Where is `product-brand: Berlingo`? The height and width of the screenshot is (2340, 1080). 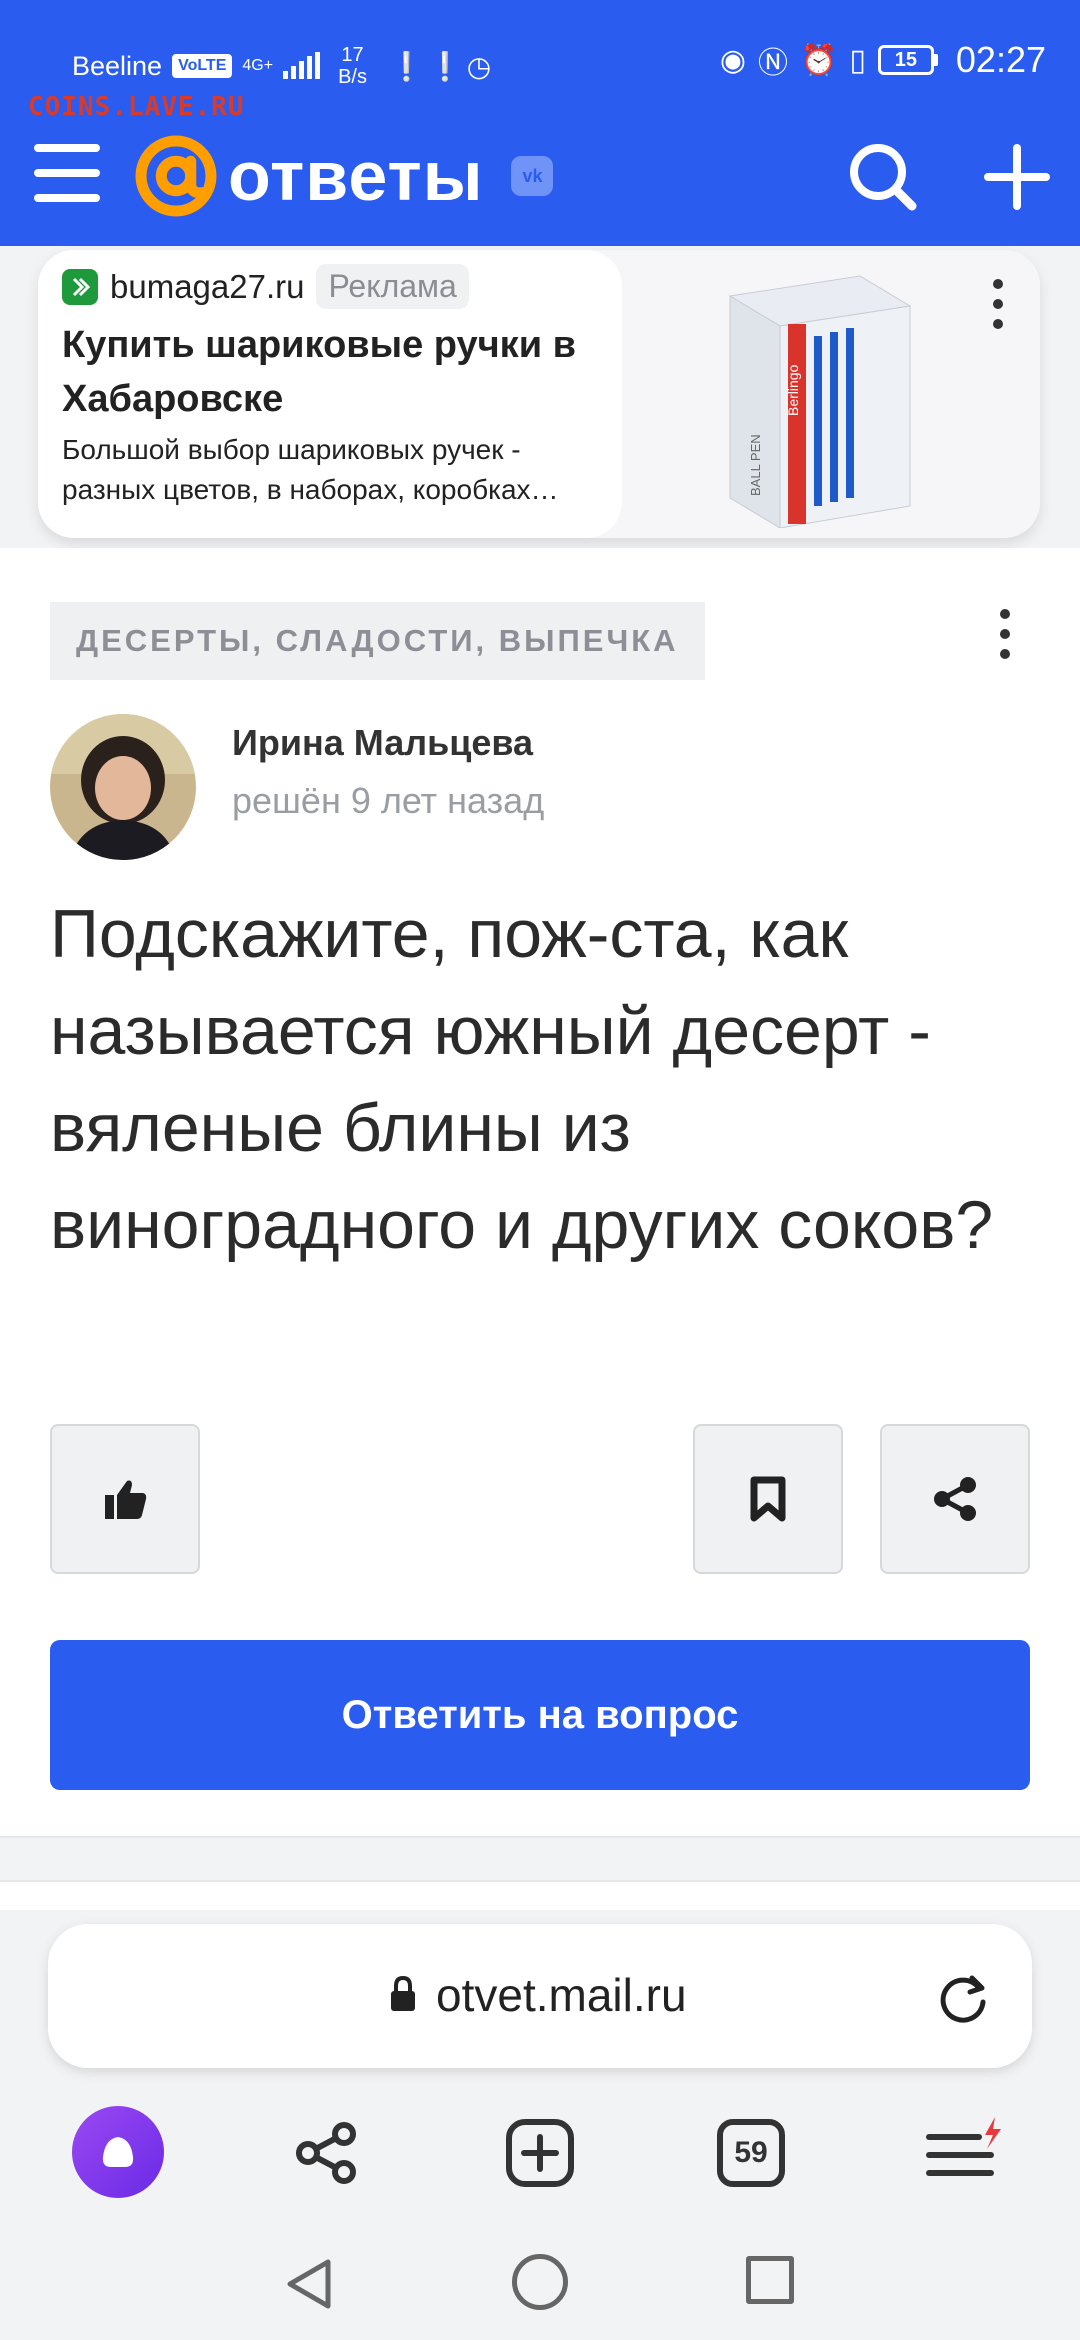
product-brand: Berlingo is located at coordinates (793, 390).